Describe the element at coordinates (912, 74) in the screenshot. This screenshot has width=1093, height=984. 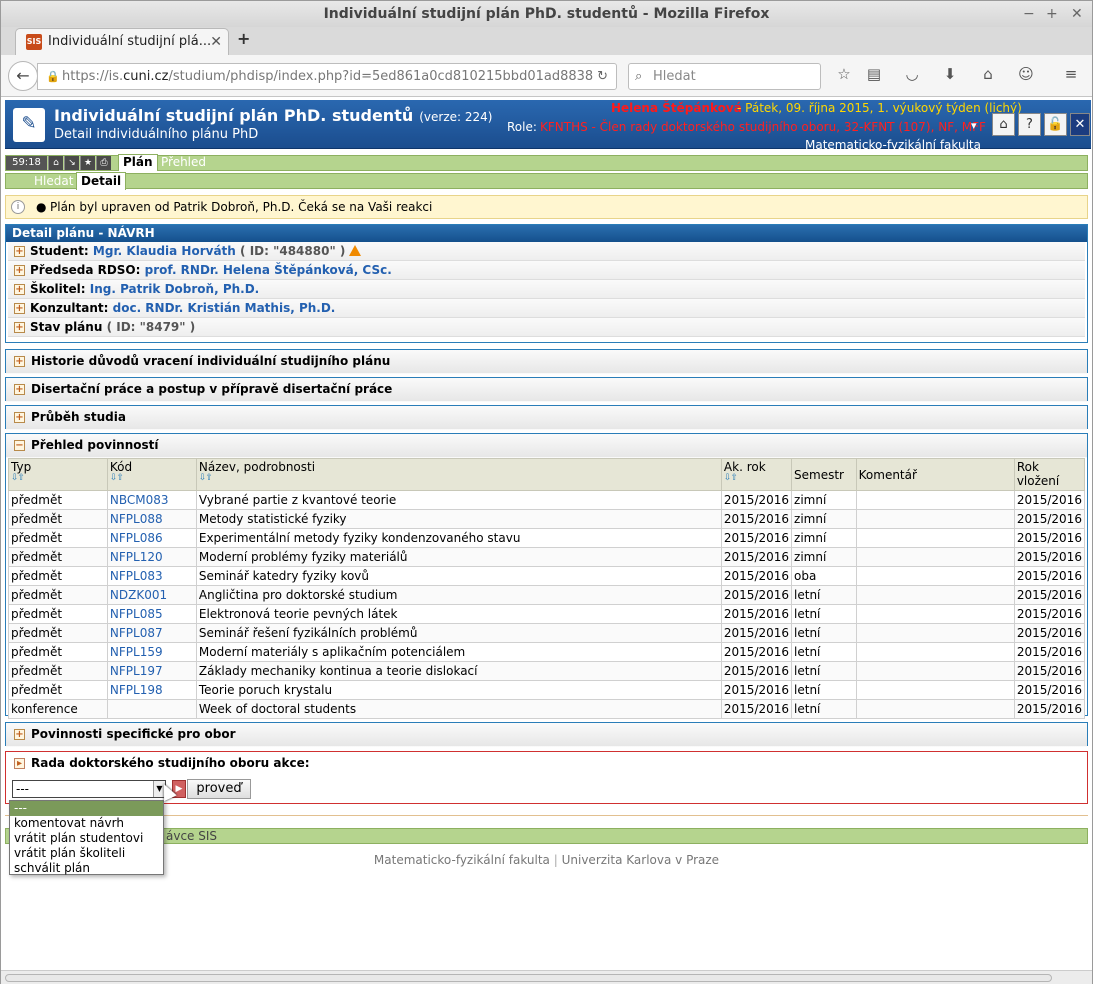
I see `pocket-icon: ◡` at that location.